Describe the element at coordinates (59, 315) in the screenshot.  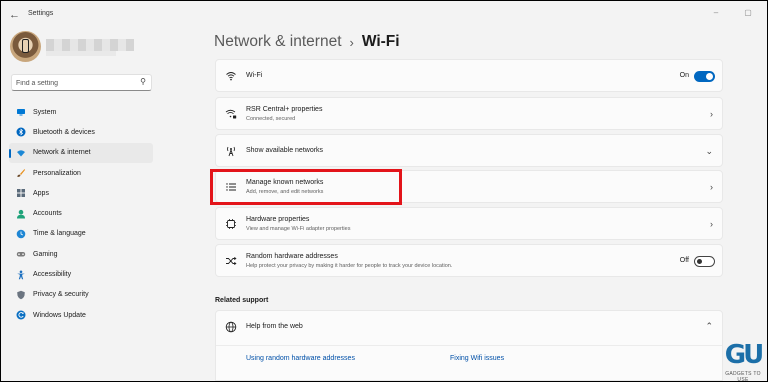
I see `sidebar-item-label: Windows Update` at that location.